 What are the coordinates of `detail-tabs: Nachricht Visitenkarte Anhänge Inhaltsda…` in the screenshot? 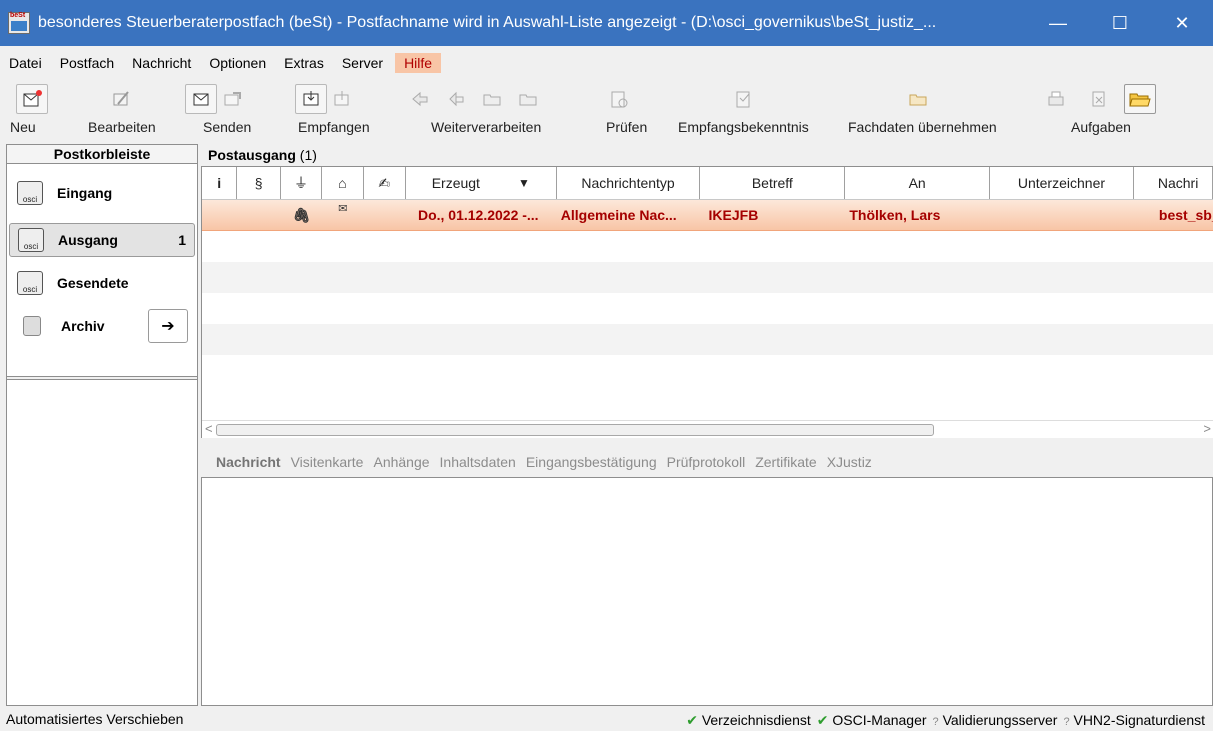 It's located at (707, 462).